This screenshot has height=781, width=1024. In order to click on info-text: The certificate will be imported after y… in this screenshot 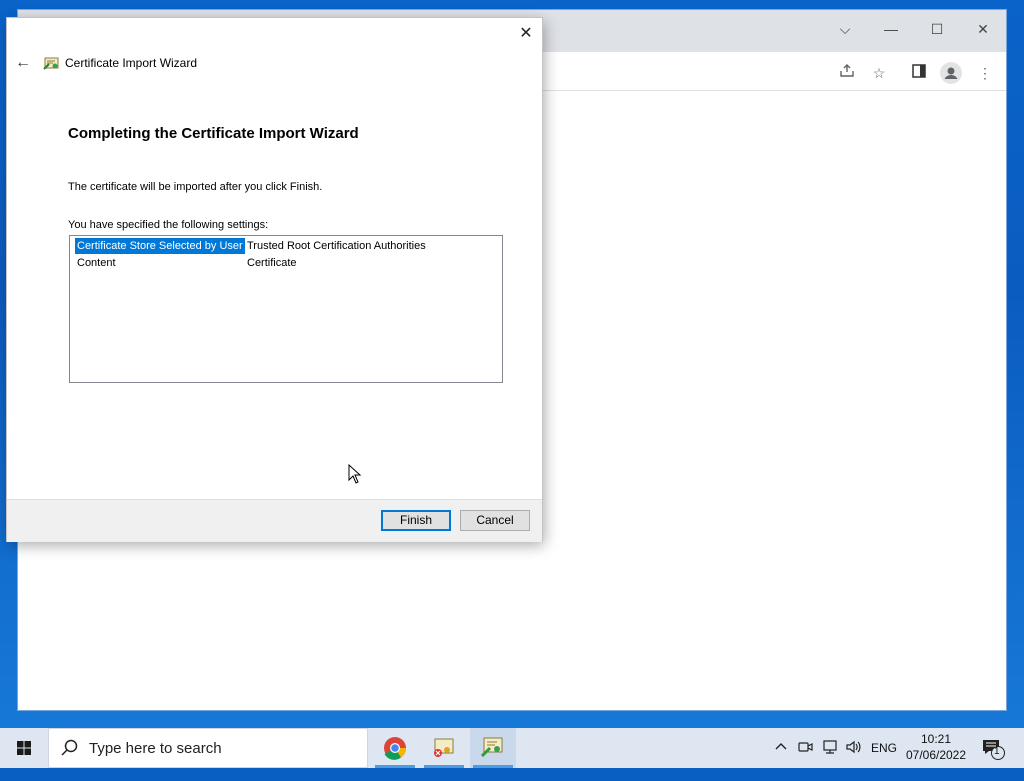, I will do `click(195, 187)`.